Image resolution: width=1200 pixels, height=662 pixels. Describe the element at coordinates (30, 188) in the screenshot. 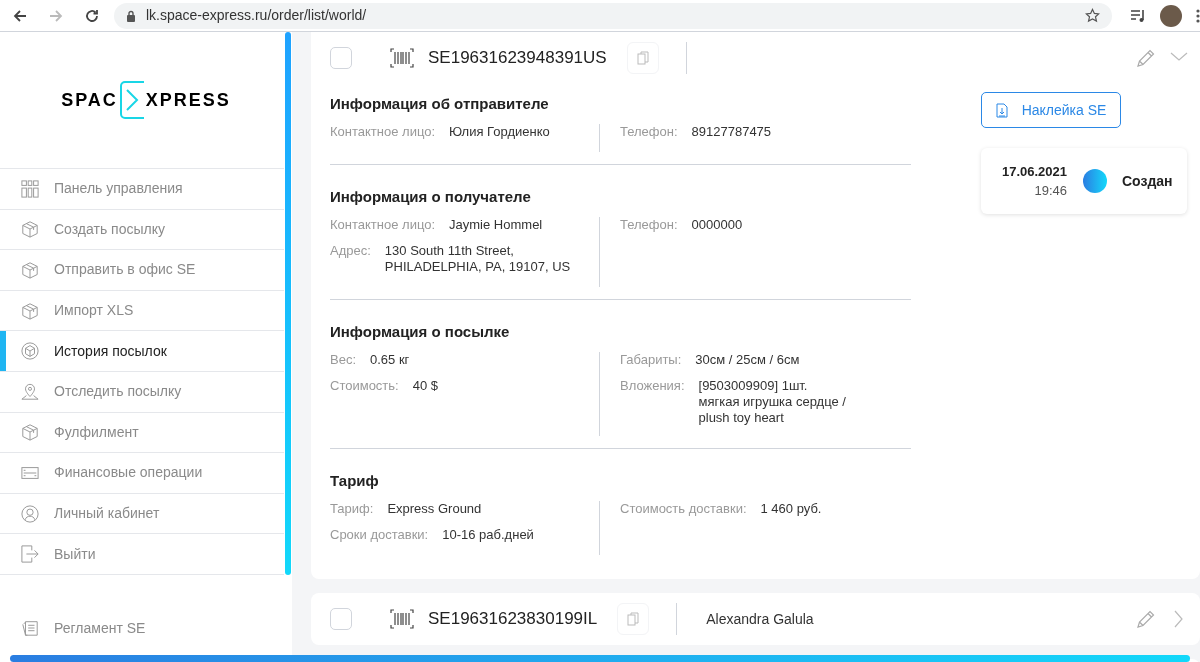

I see `grid-icon` at that location.